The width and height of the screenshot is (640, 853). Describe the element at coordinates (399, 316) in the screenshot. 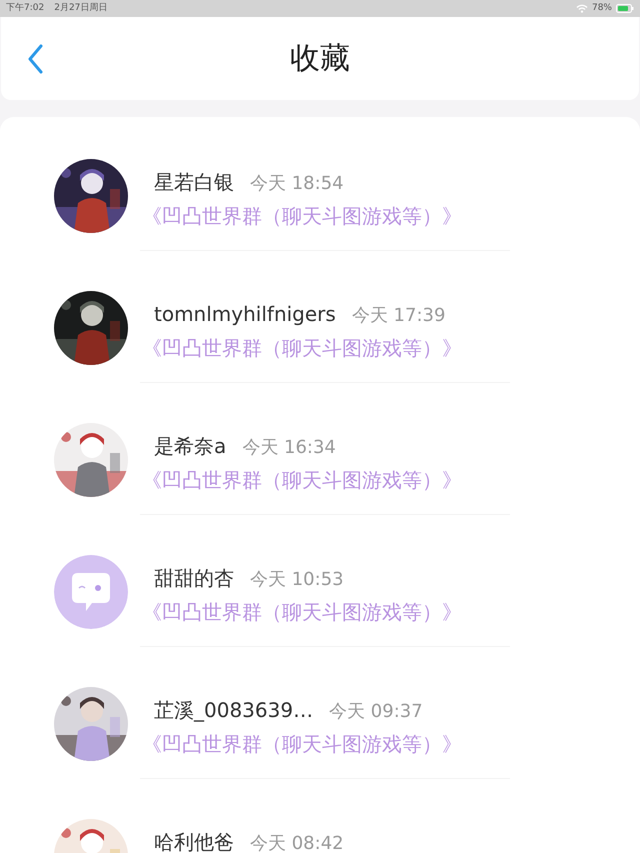

I see `timestamp: 今天 17:39` at that location.